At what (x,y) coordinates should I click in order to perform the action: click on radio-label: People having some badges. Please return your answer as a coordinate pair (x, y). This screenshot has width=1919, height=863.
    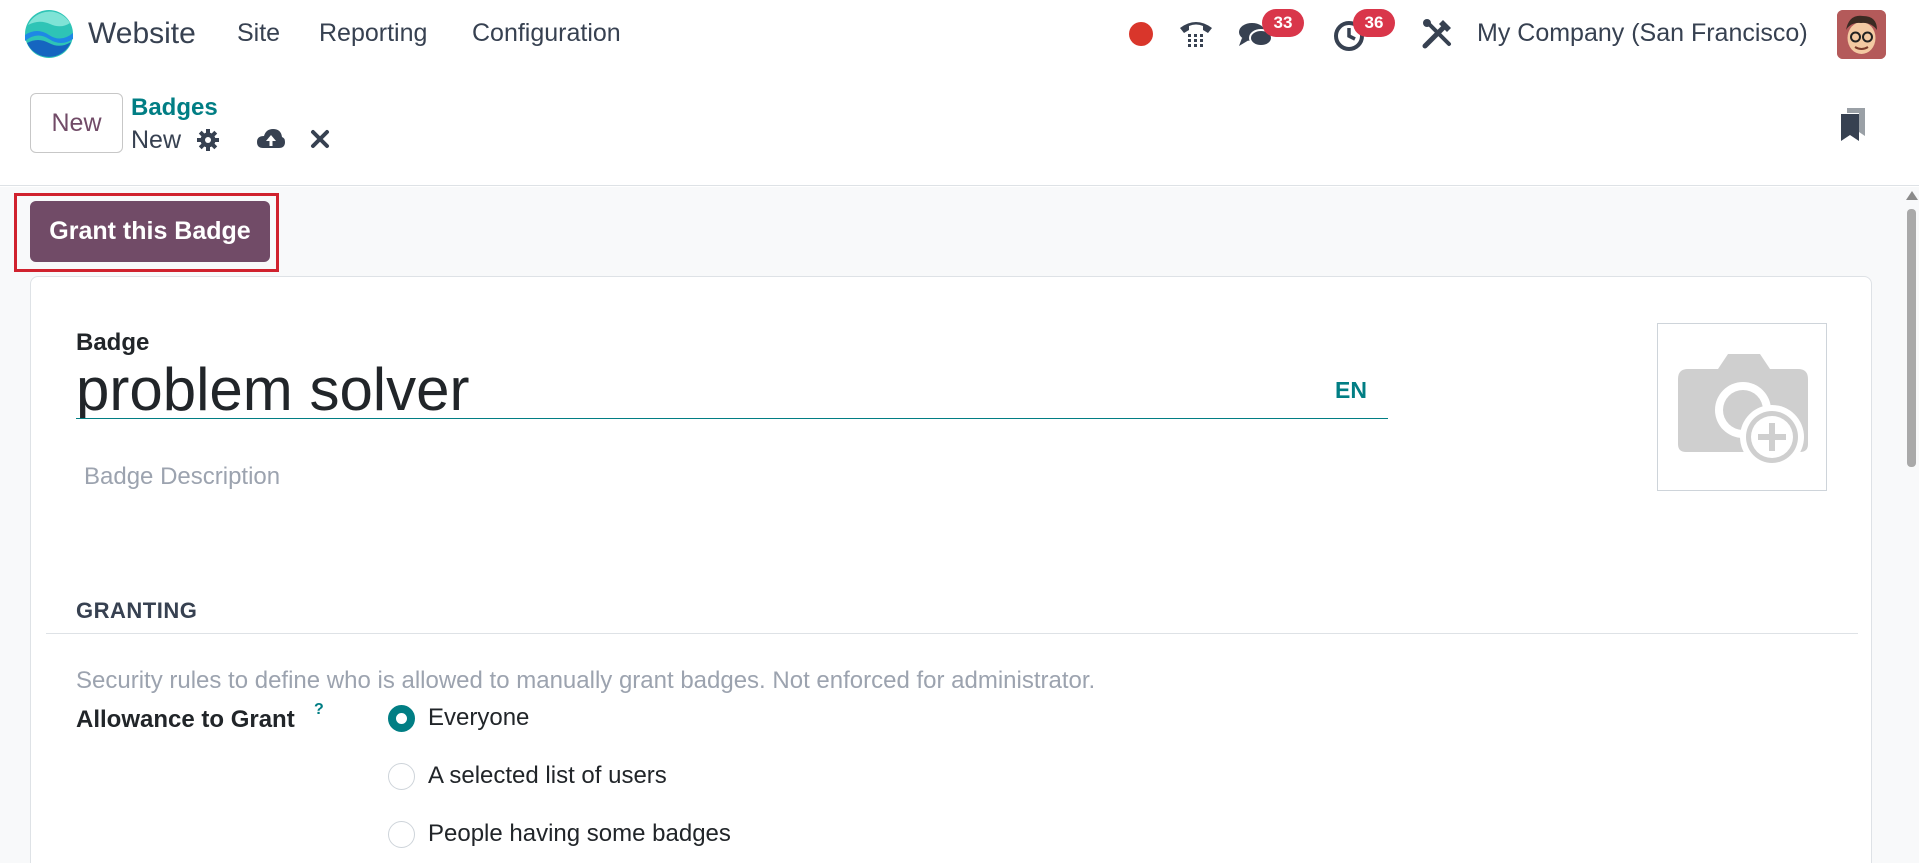
    Looking at the image, I should click on (579, 833).